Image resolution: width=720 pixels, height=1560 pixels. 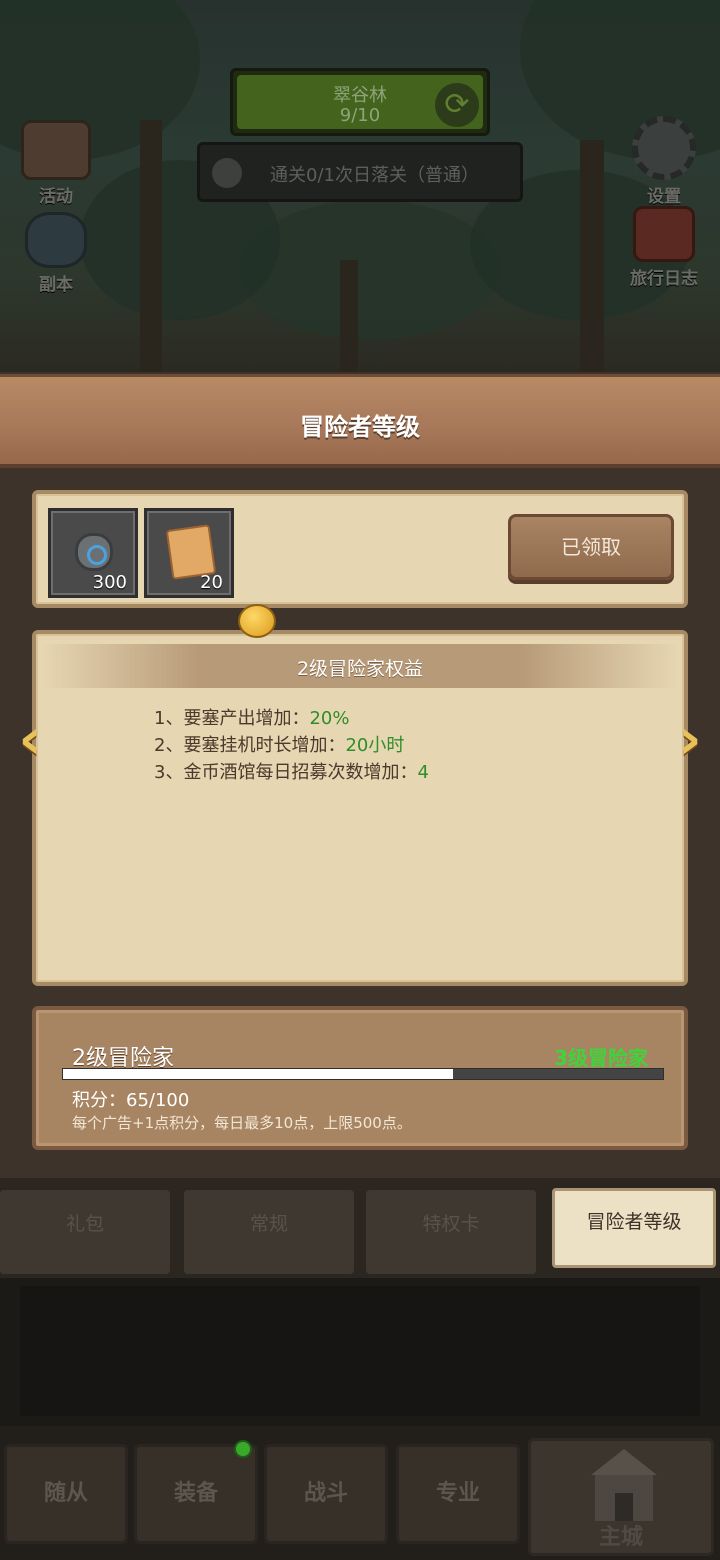 I want to click on scroll-book-icon, so click(x=56, y=150).